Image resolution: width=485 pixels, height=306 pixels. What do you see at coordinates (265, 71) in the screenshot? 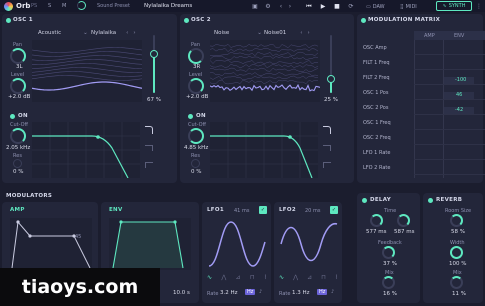
I see `osc2-wavetable-display` at bounding box center [265, 71].